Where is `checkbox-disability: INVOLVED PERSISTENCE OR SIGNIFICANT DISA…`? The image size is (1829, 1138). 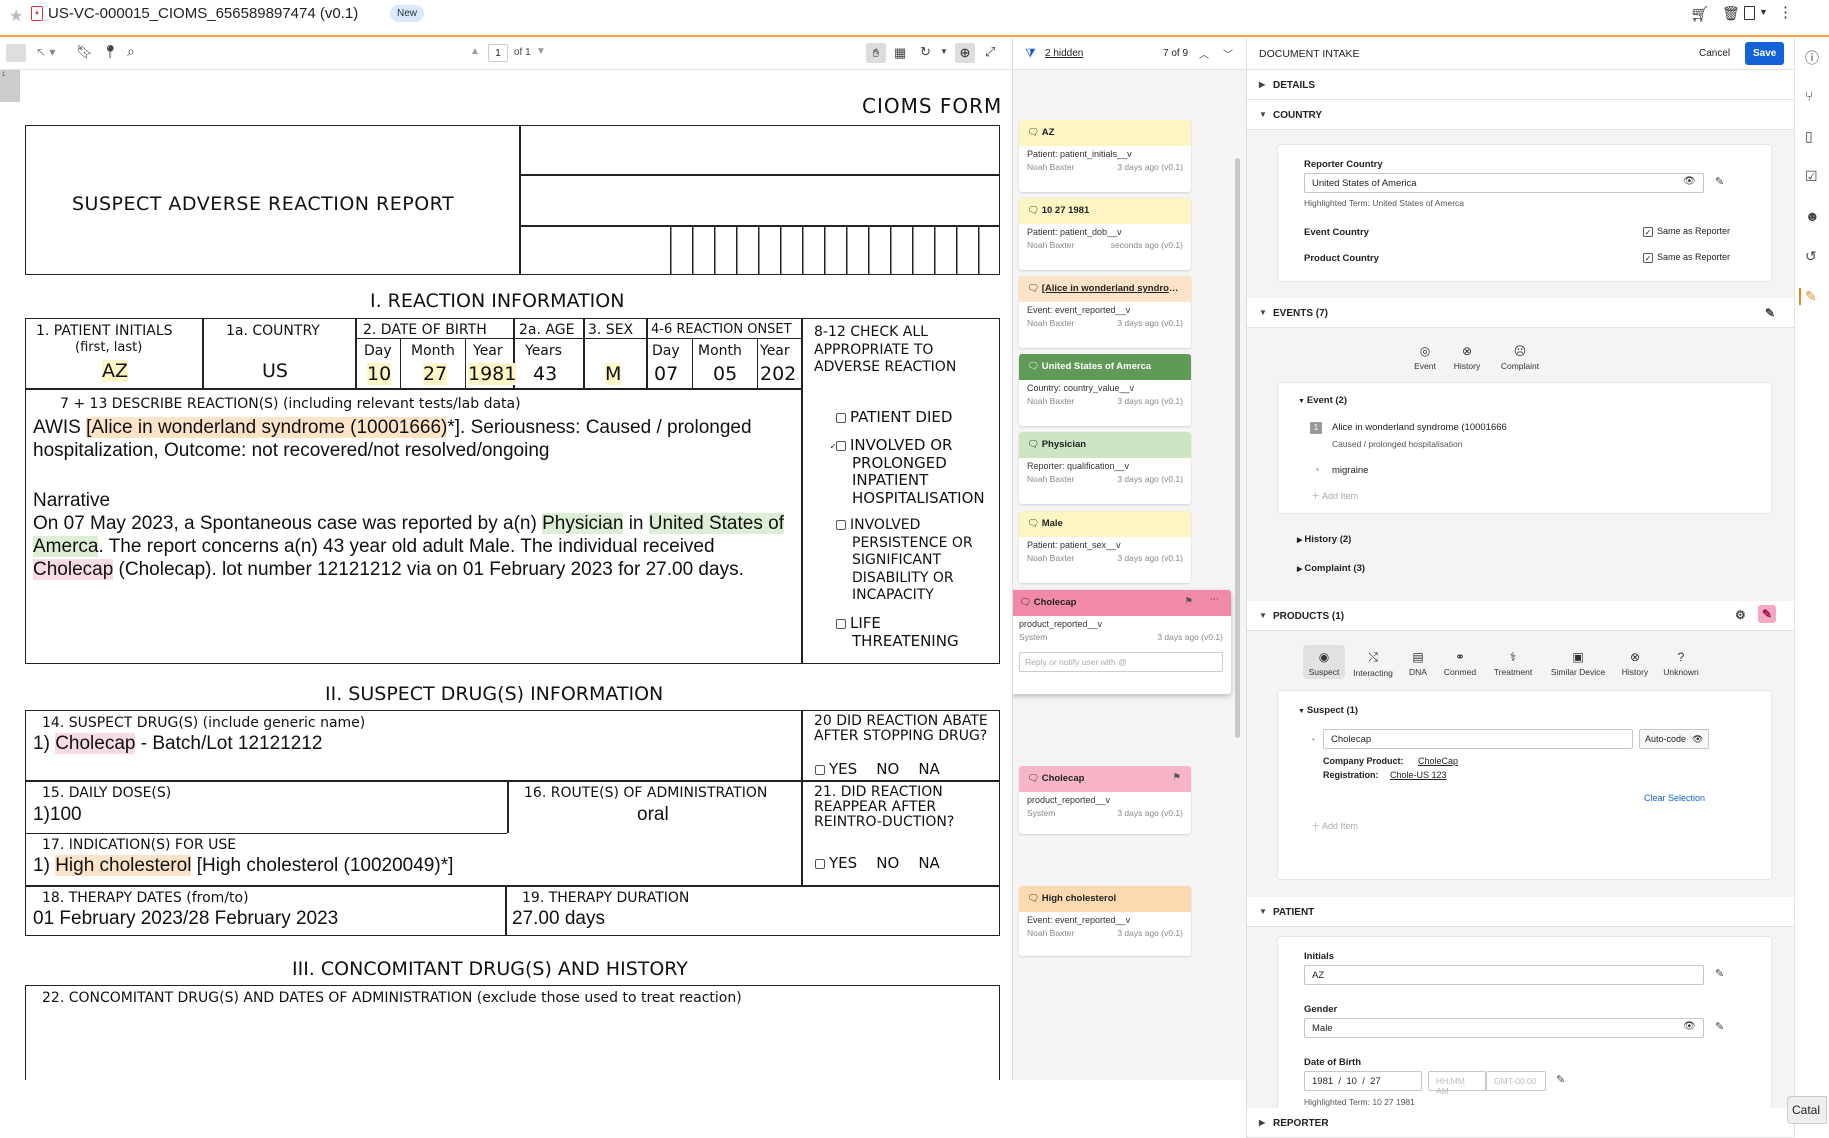
checkbox-disability: INVOLVED PERSISTENCE OR SIGNIFICANT DISA… is located at coordinates (914, 561).